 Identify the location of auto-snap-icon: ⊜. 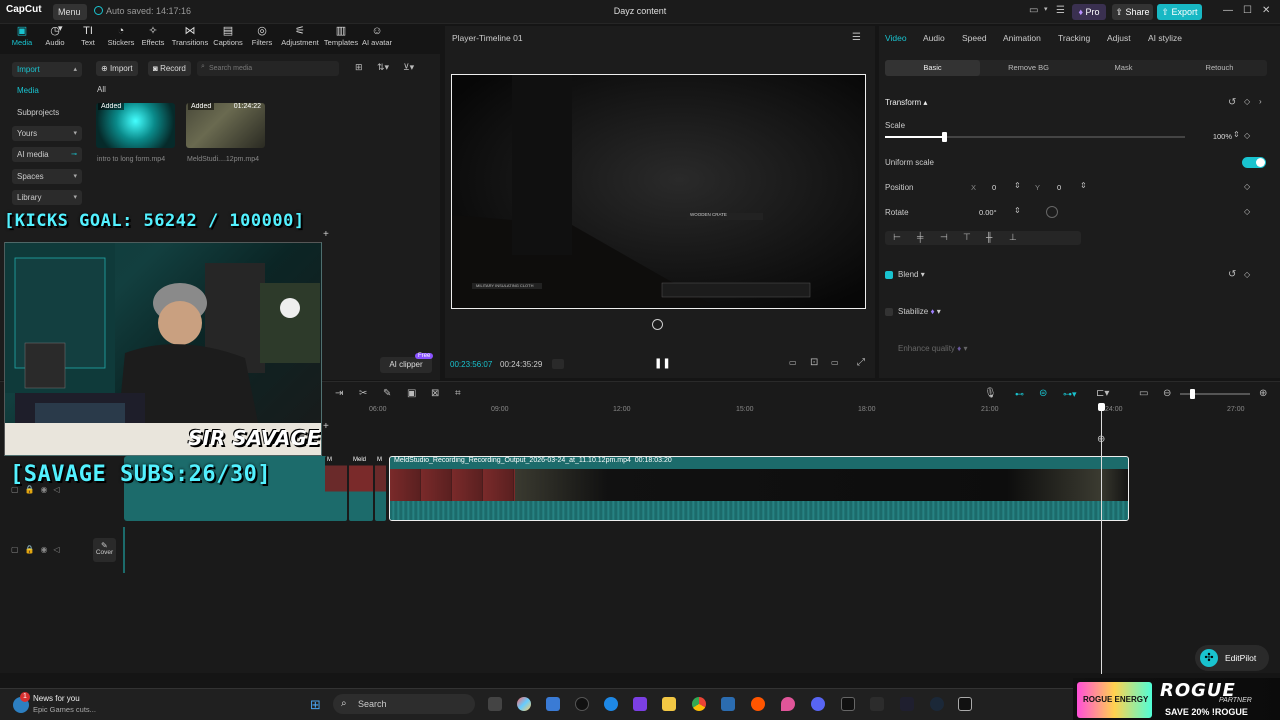
(1043, 393).